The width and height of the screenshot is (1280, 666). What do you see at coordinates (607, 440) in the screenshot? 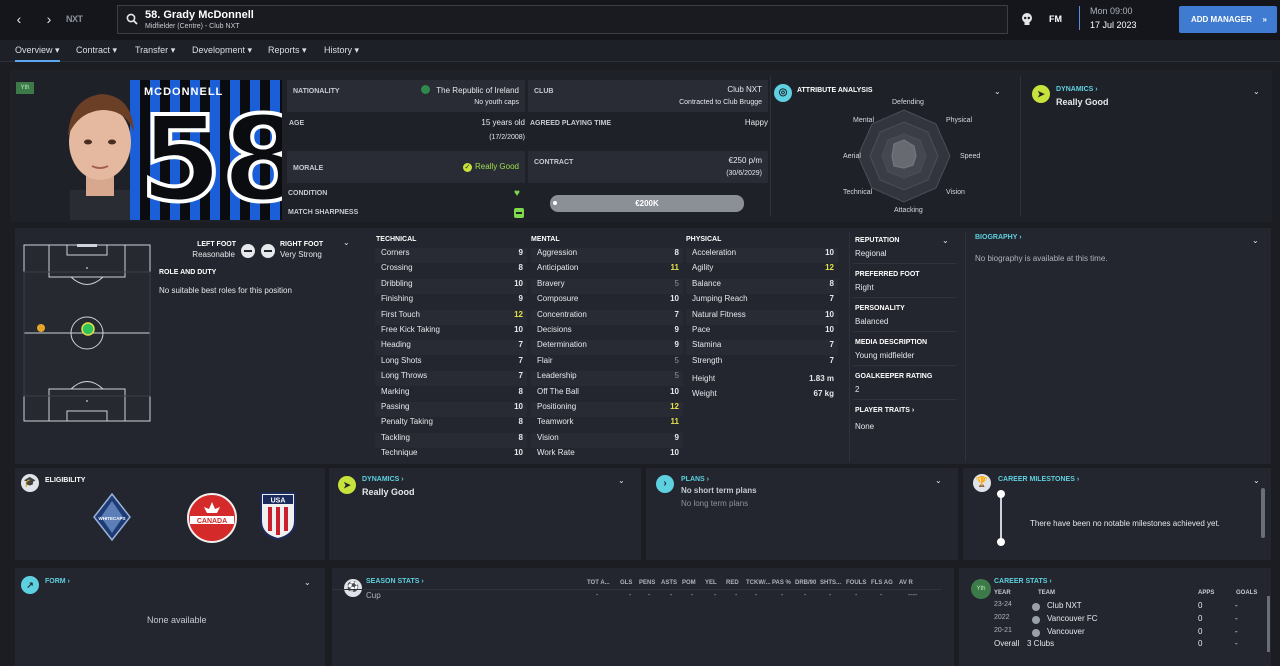
I see `attribute-row: Vision 9` at bounding box center [607, 440].